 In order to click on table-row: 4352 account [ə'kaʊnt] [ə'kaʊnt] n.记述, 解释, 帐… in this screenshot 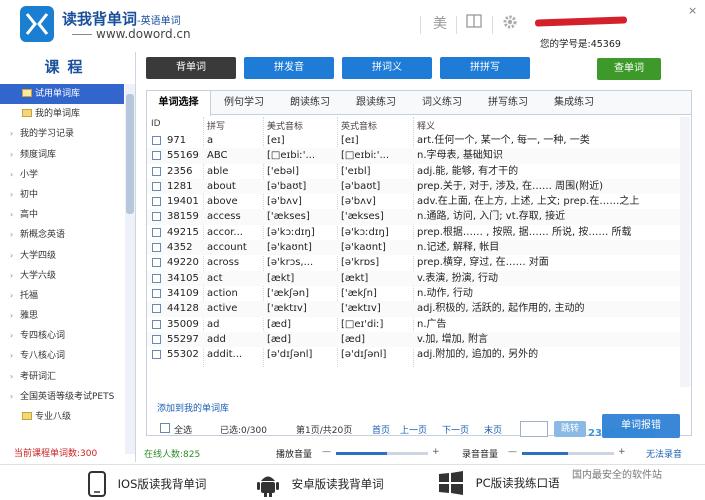, I will do `click(419, 248)`.